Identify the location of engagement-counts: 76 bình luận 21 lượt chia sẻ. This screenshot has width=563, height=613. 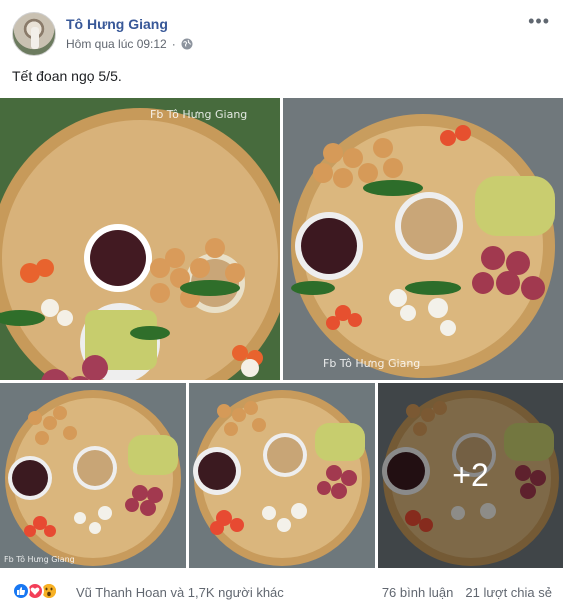
(467, 592).